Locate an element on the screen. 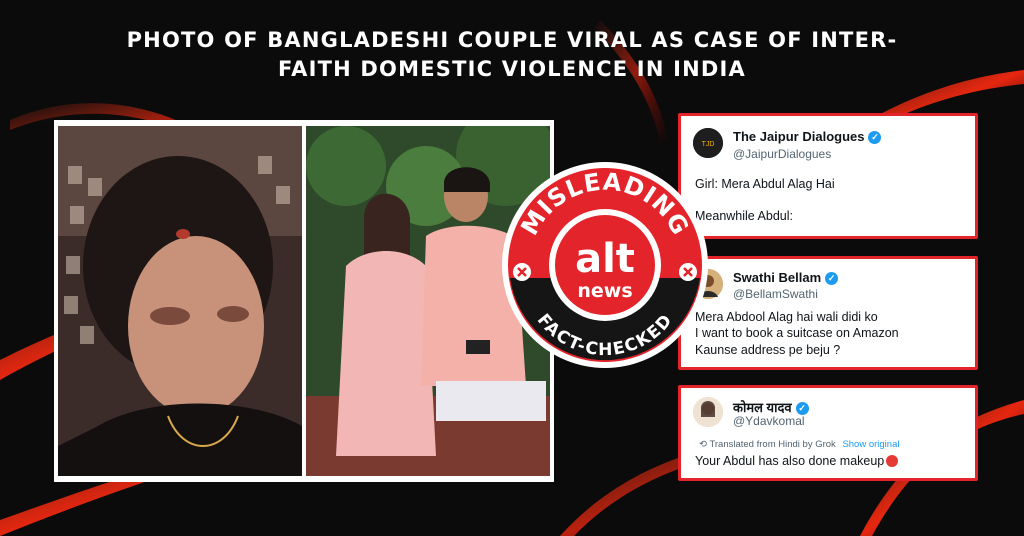 Image resolution: width=1024 pixels, height=536 pixels. alt-news-logo-news: news is located at coordinates (604, 291).